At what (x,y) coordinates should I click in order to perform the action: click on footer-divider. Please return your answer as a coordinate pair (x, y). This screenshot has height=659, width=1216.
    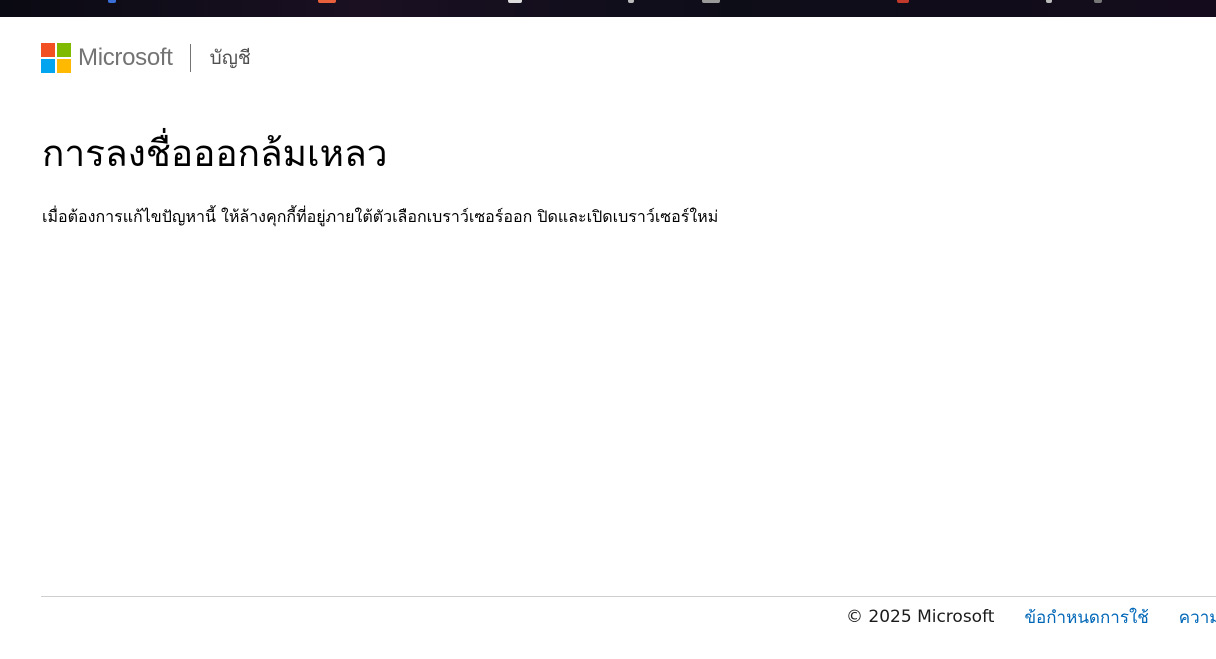
    Looking at the image, I should click on (628, 596).